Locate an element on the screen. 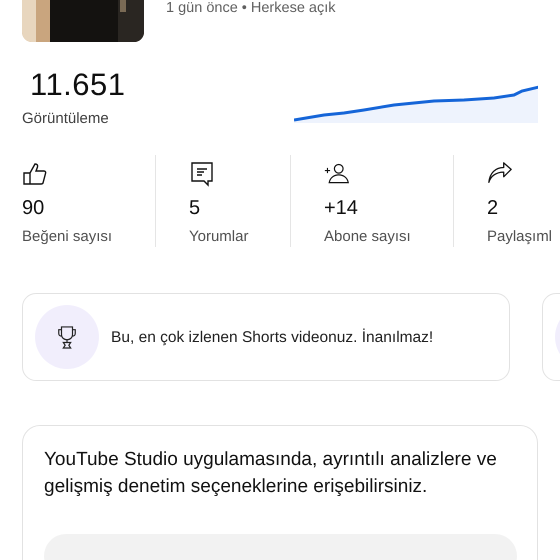  stat-value: +14 is located at coordinates (341, 208).